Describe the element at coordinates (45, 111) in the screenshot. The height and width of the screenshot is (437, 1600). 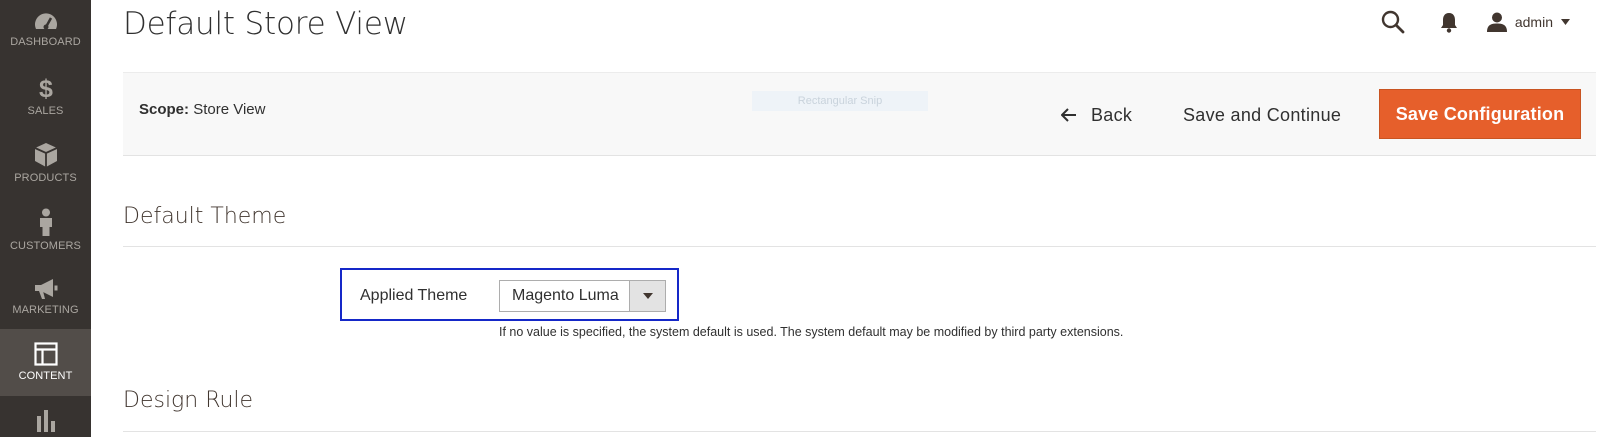
I see `sidebar-item-label: SALES` at that location.